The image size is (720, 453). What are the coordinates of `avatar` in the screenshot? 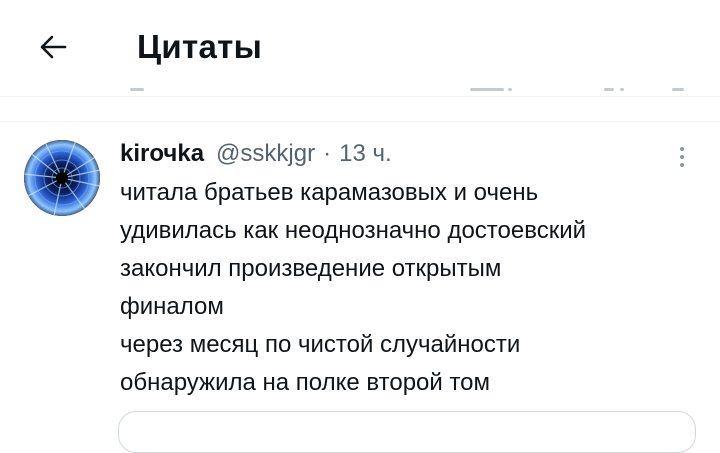 It's located at (62, 178).